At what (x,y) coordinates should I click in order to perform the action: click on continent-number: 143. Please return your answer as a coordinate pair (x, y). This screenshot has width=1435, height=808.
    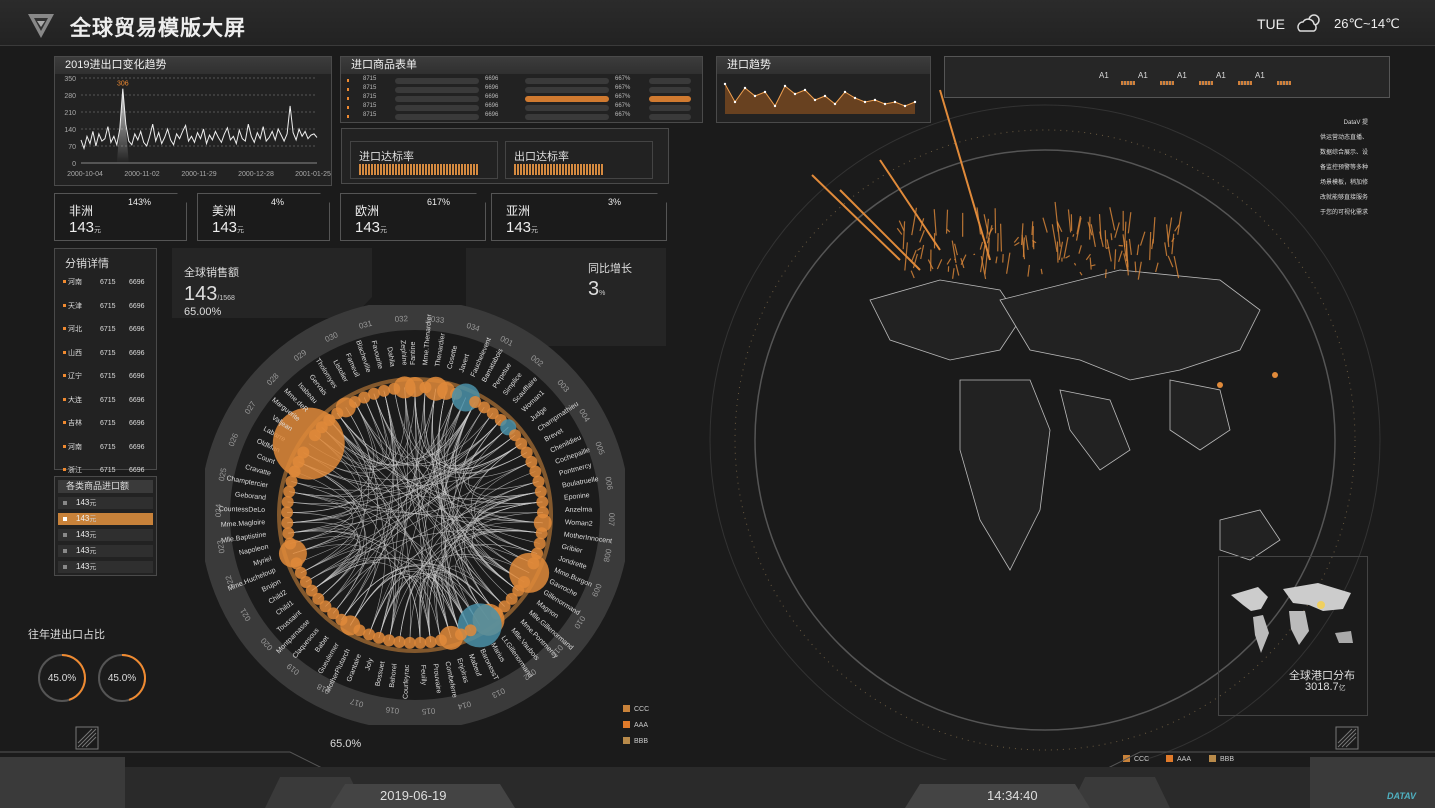
    Looking at the image, I should click on (368, 227).